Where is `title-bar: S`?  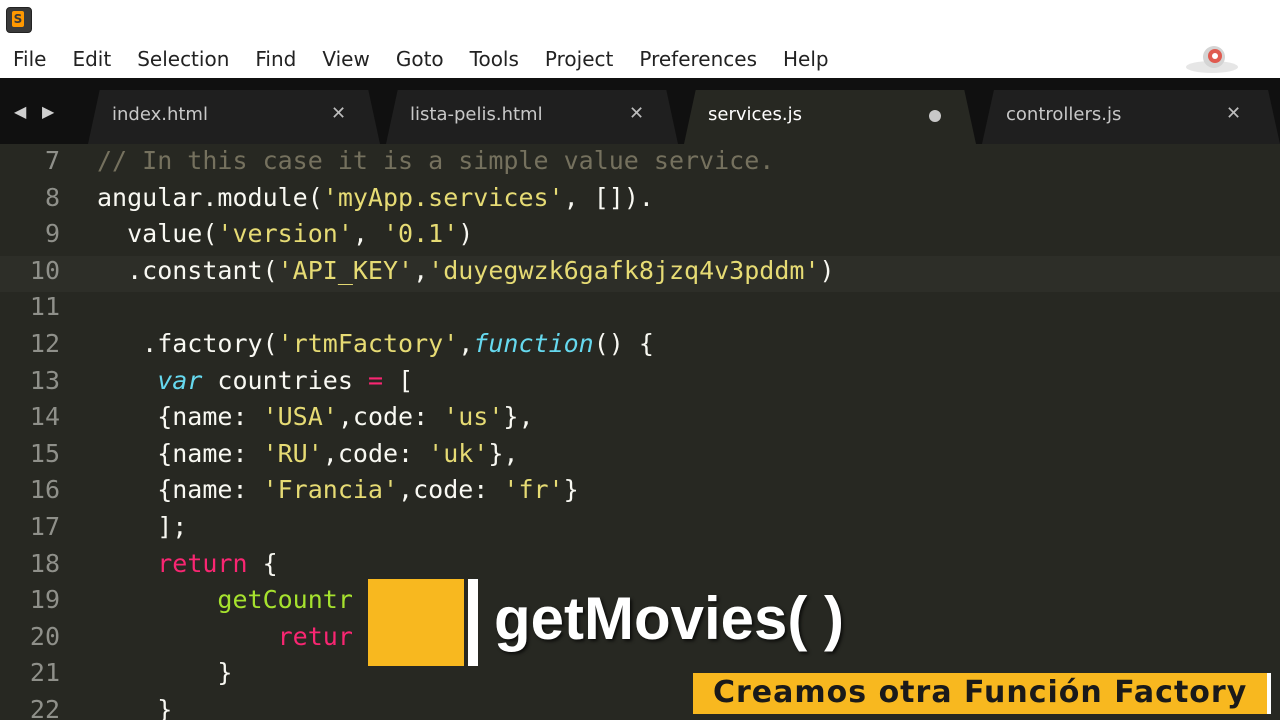 title-bar: S is located at coordinates (640, 20).